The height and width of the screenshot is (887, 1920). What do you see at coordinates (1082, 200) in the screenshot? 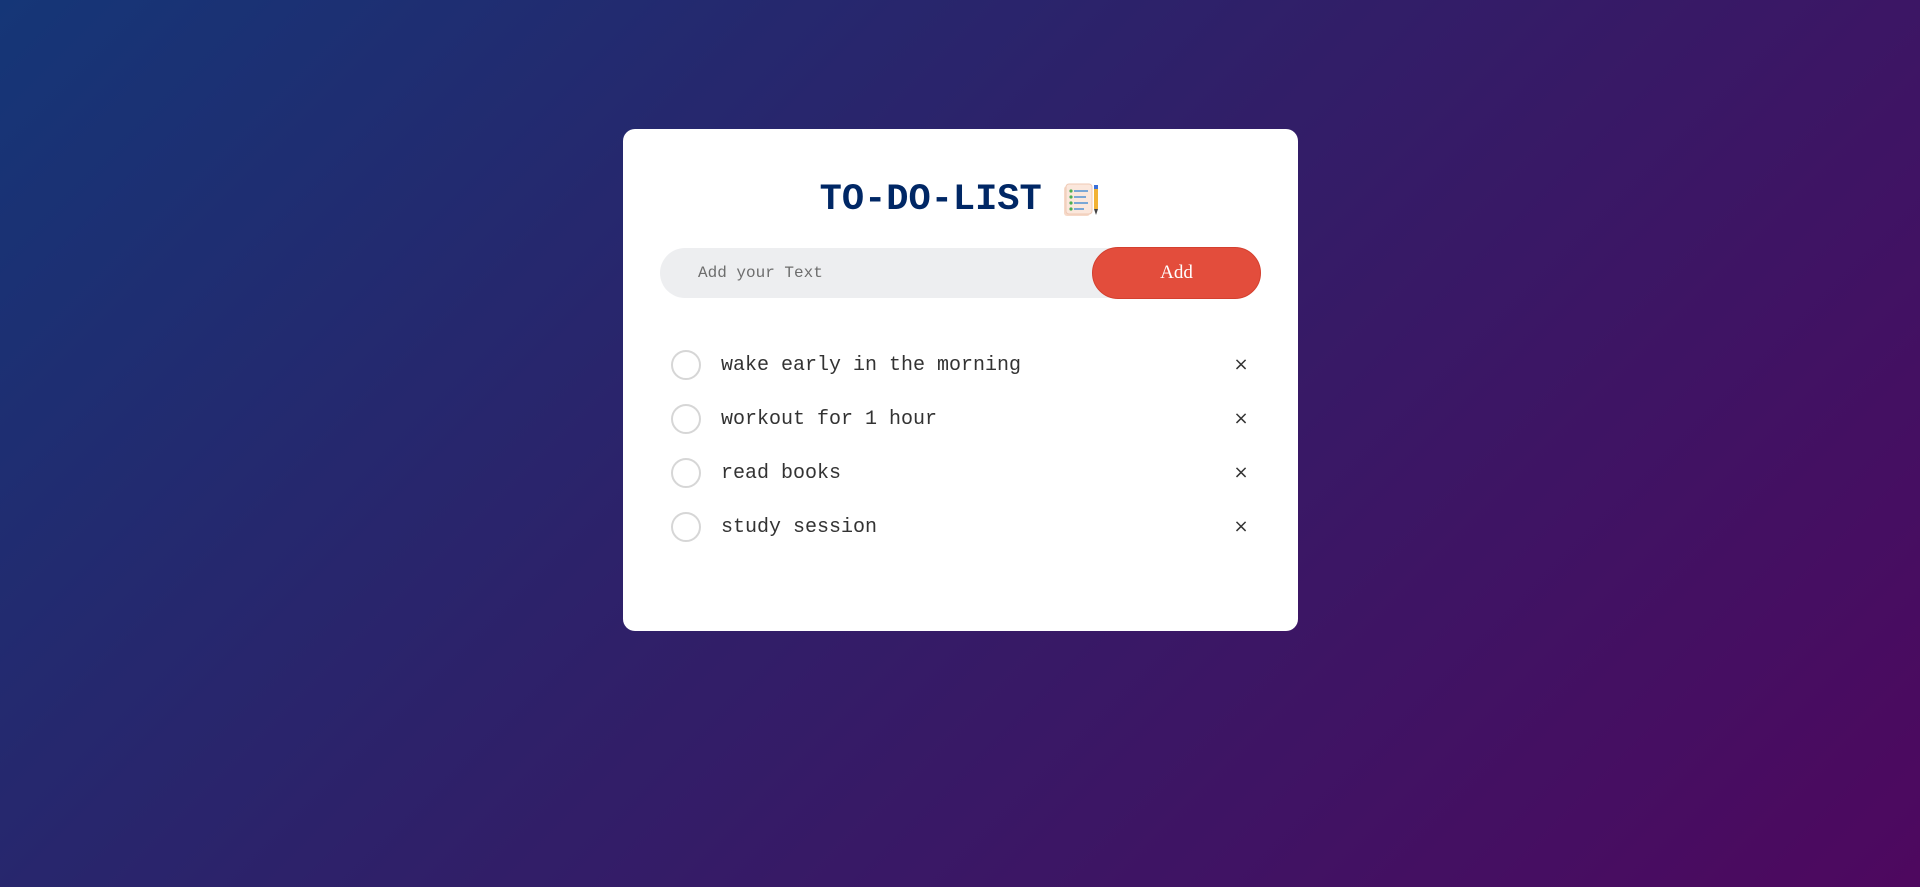
I see `notepad-checklist-icon` at bounding box center [1082, 200].